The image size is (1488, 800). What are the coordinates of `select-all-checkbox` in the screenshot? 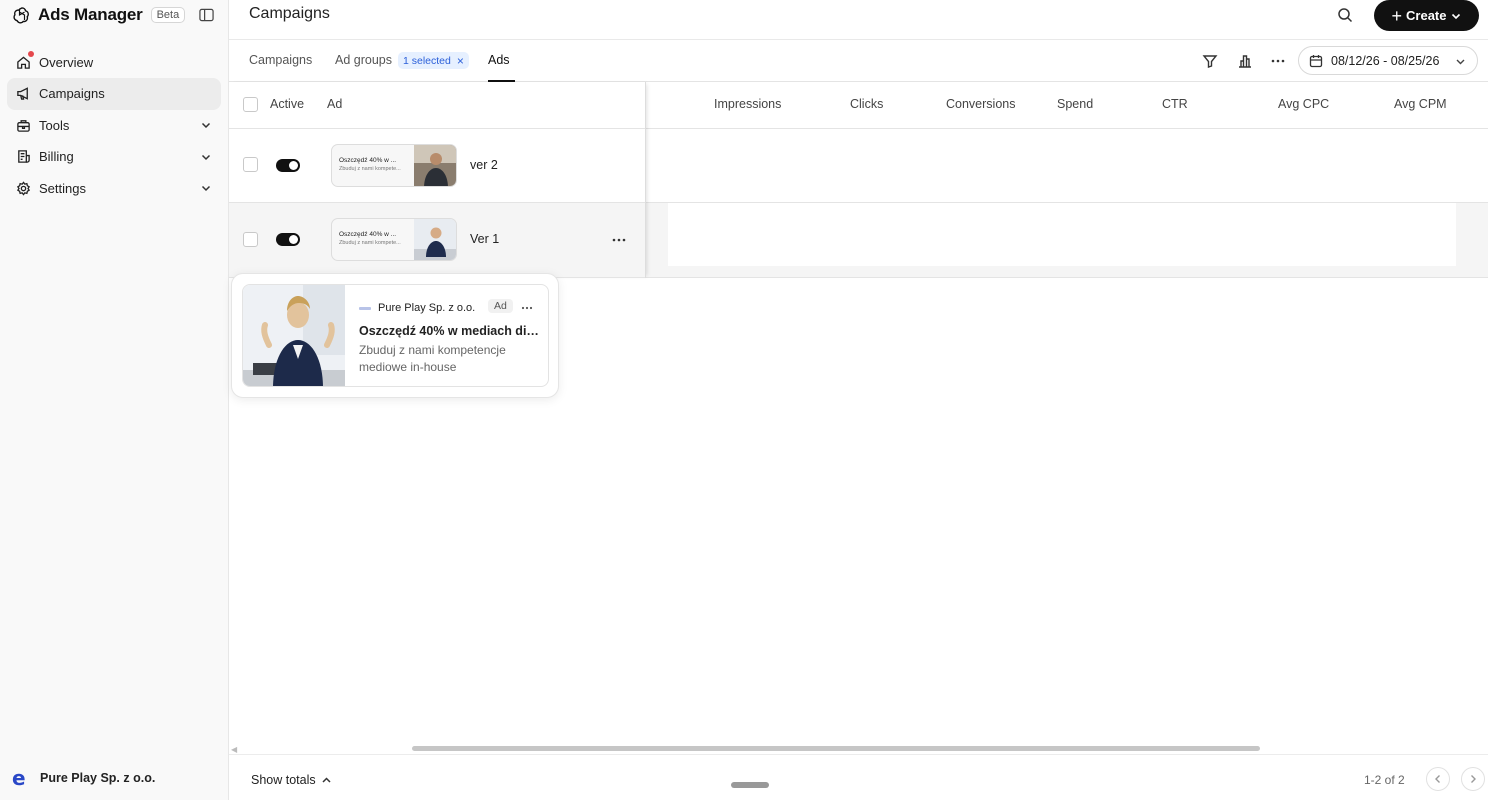 It's located at (250, 104).